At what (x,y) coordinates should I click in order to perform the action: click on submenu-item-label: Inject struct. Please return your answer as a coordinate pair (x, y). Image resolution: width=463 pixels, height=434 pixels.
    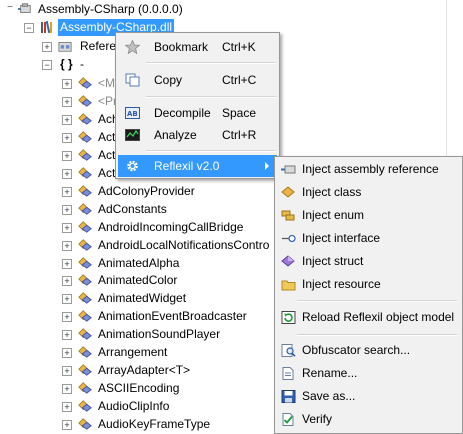
    Looking at the image, I should click on (333, 261).